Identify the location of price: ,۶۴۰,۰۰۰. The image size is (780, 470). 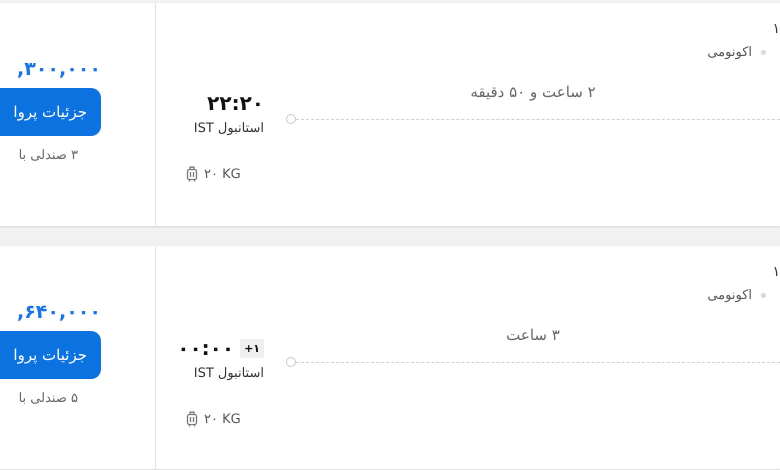
(58, 312).